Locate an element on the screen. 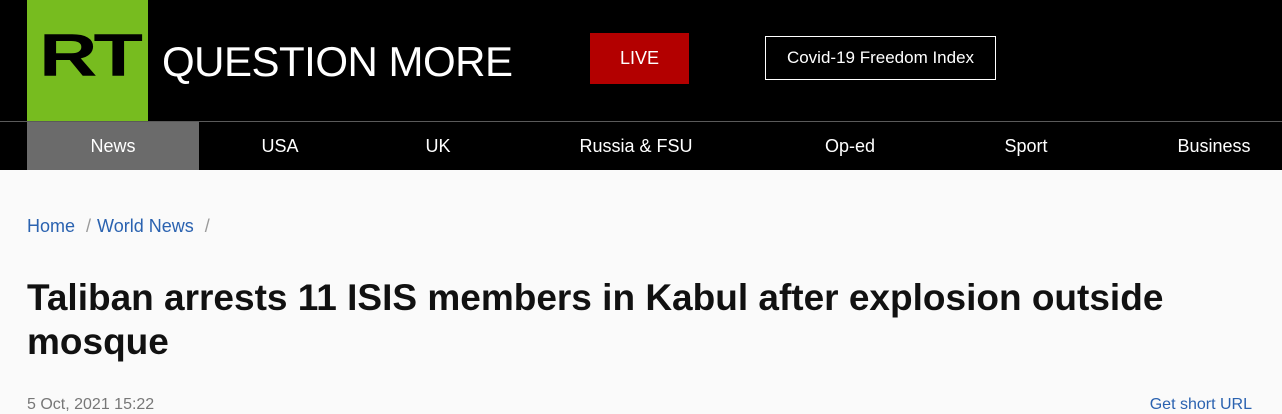 This screenshot has height=414, width=1282. nav-item-news: News is located at coordinates (113, 146).